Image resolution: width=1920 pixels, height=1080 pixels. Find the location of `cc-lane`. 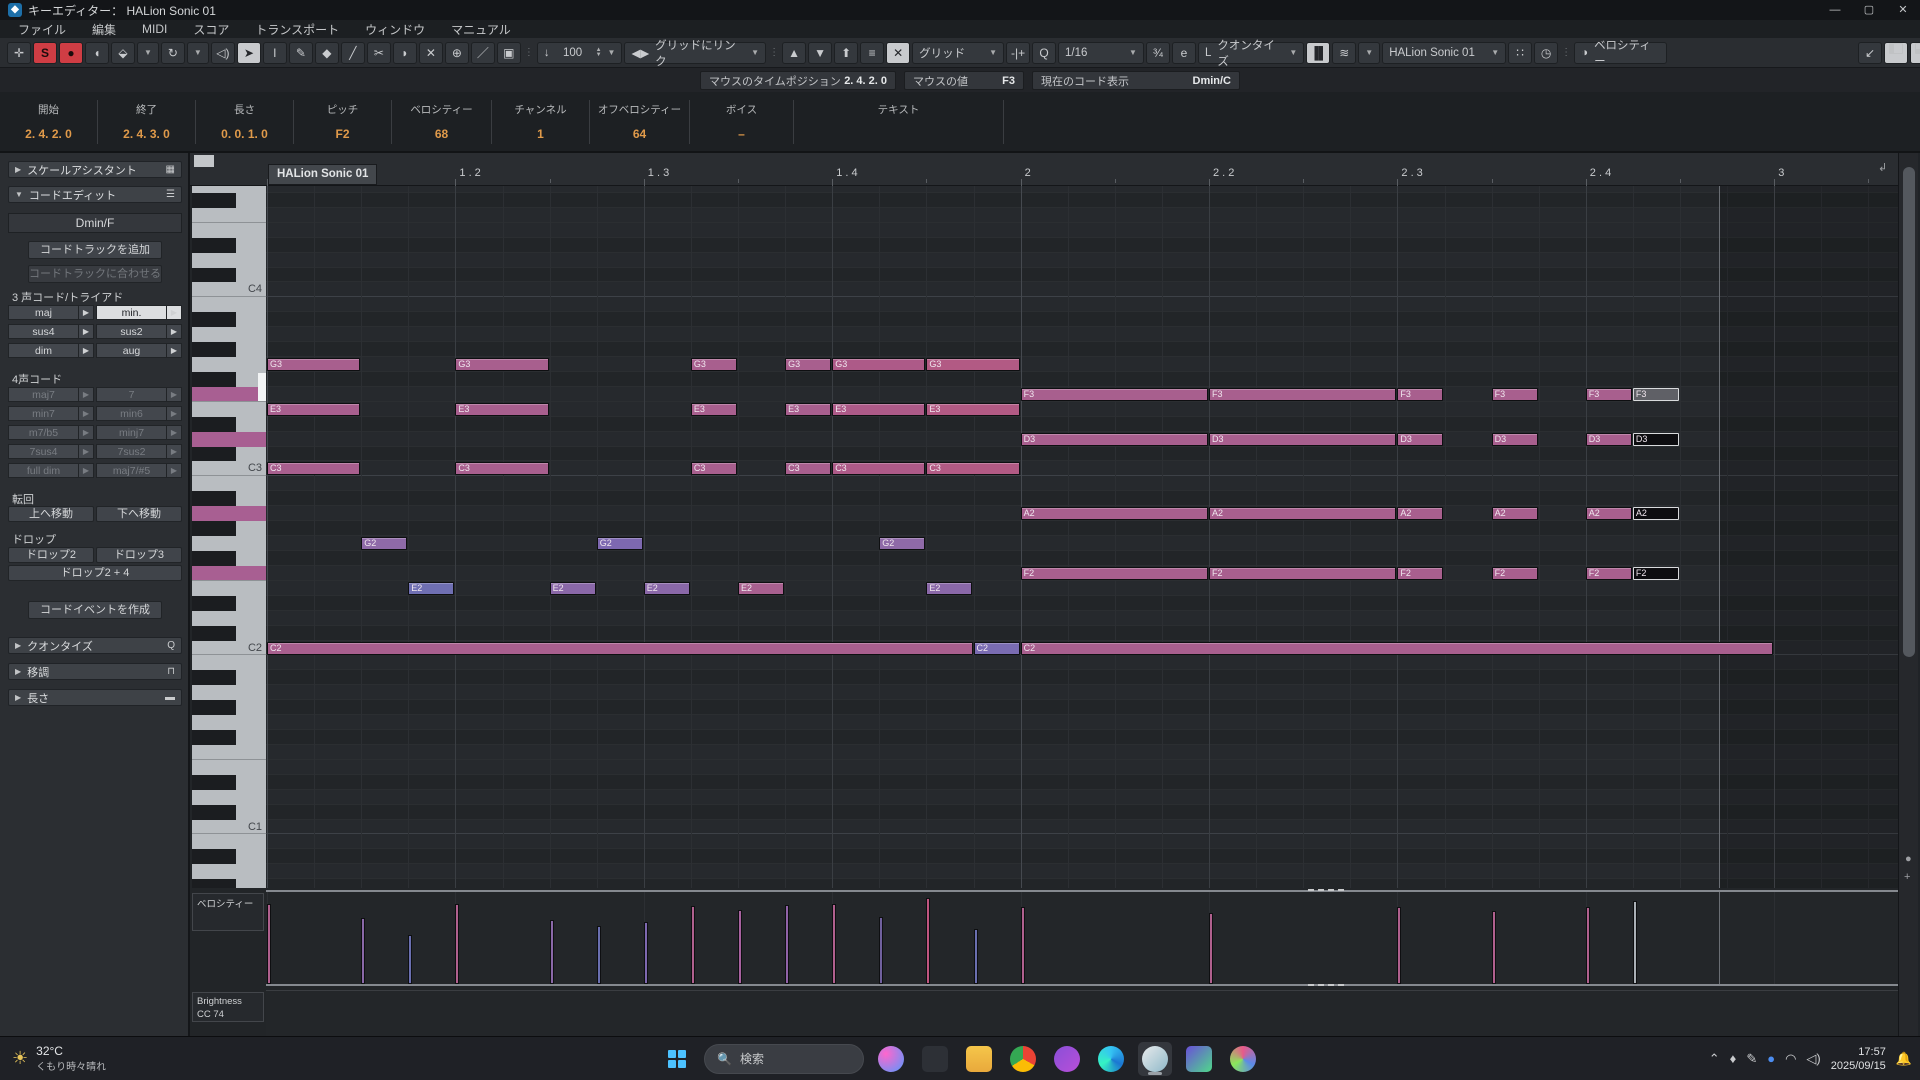

cc-lane is located at coordinates (1082, 1013).